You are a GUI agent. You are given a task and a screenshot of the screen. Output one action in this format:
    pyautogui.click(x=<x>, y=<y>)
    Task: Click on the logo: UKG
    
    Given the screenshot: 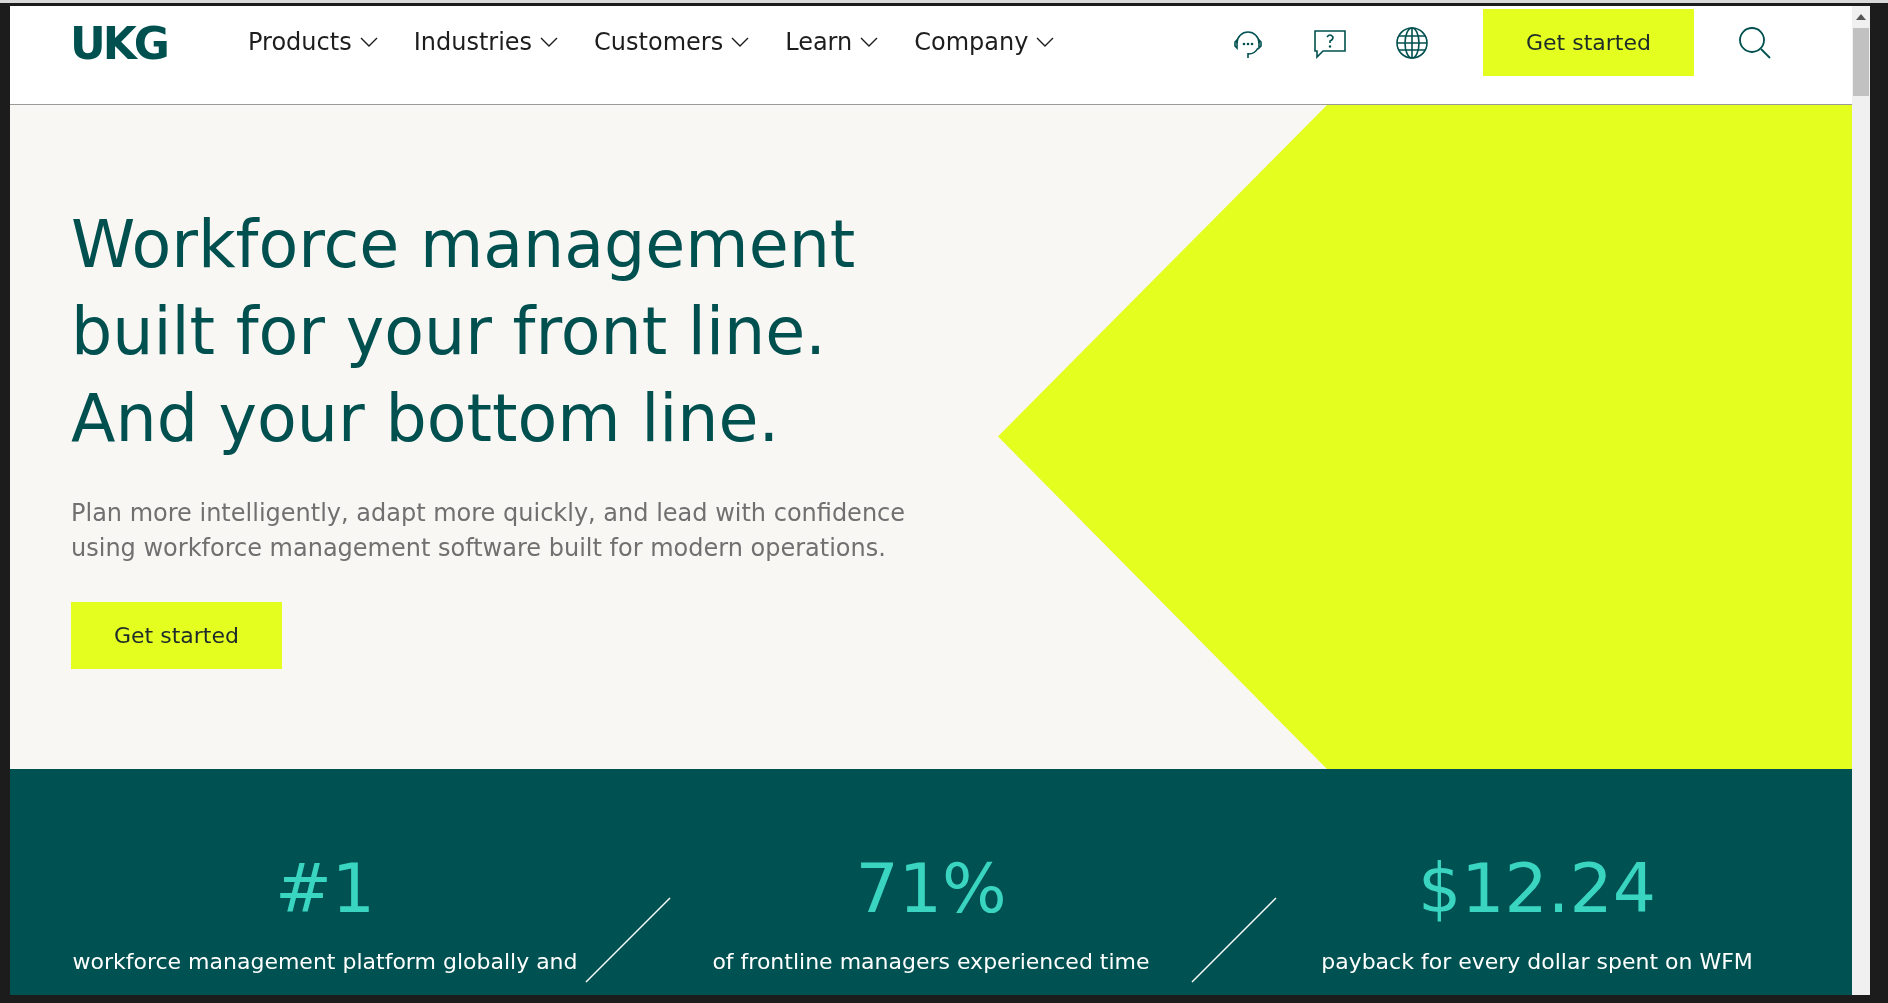 What is the action you would take?
    pyautogui.click(x=128, y=43)
    